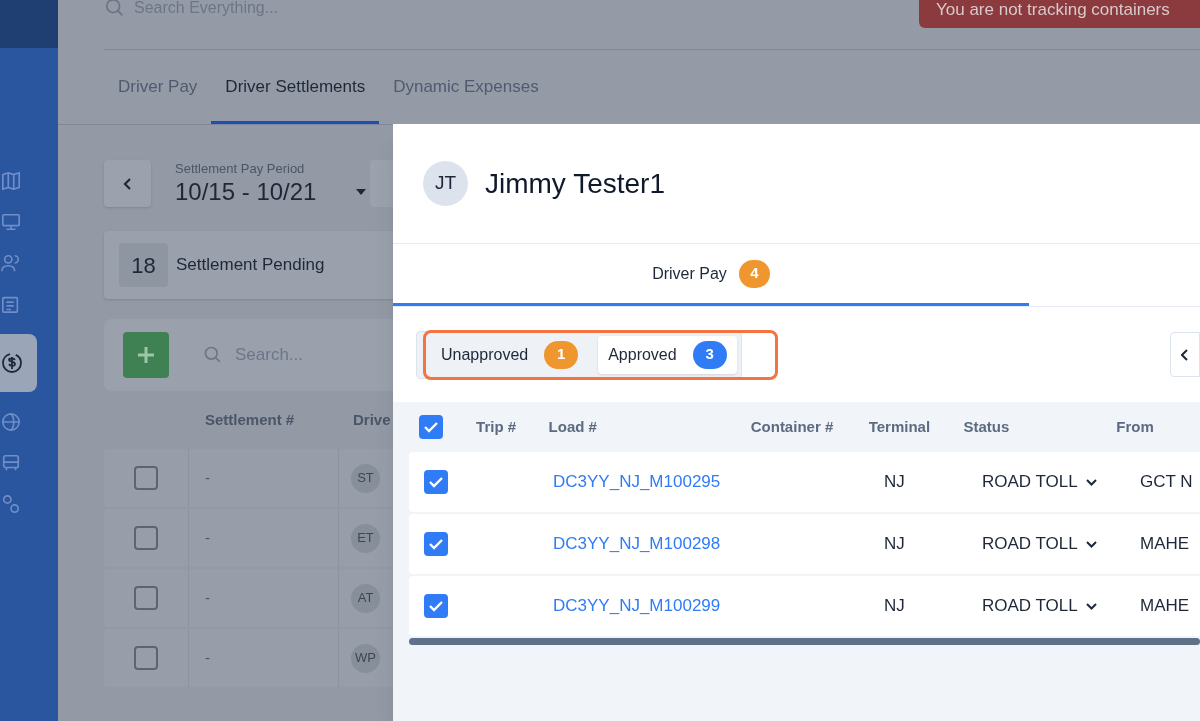 The image size is (1200, 721). Describe the element at coordinates (637, 544) in the screenshot. I see `load-link: DC3YY_NJ_M100298` at that location.